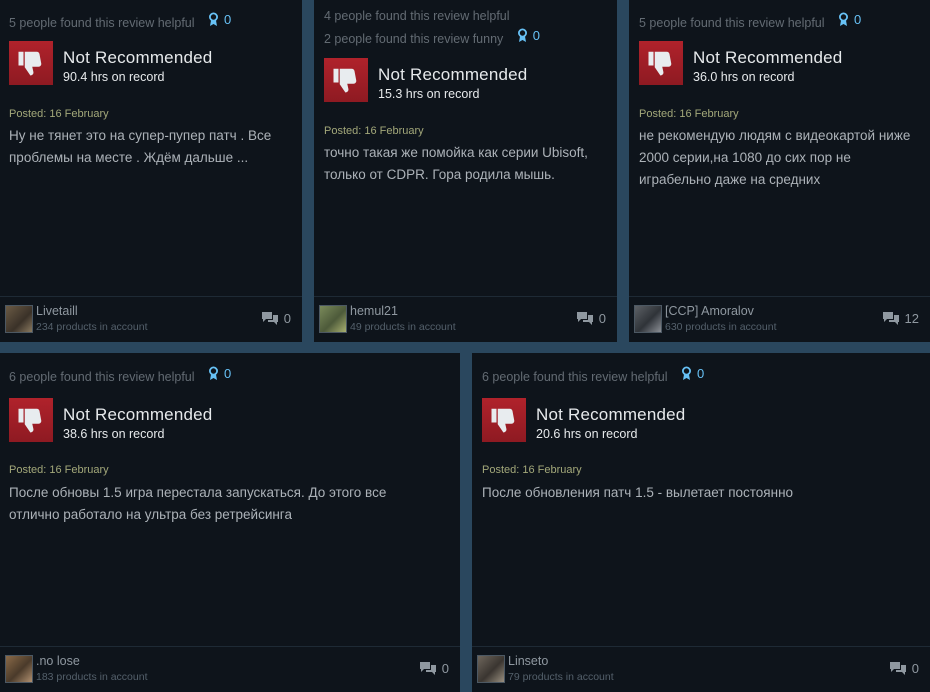  Describe the element at coordinates (587, 434) in the screenshot. I see `hours-on-record: 20.6 hrs on record` at that location.